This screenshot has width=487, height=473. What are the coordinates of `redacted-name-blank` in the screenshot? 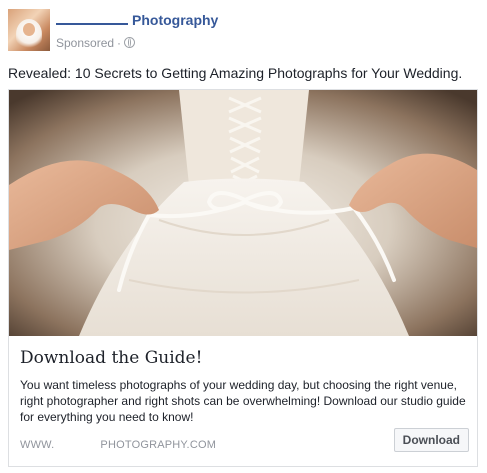 It's located at (92, 23).